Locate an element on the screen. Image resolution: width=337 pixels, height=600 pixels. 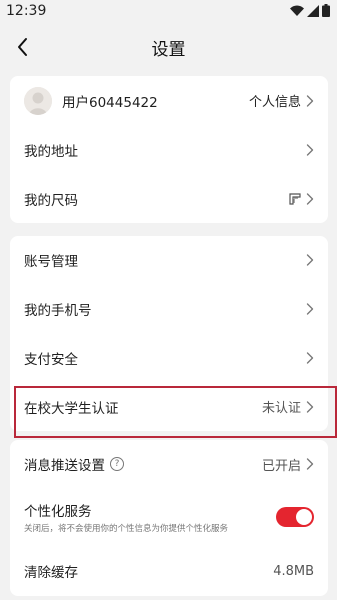
status-bar: 12:39 is located at coordinates (168, 12).